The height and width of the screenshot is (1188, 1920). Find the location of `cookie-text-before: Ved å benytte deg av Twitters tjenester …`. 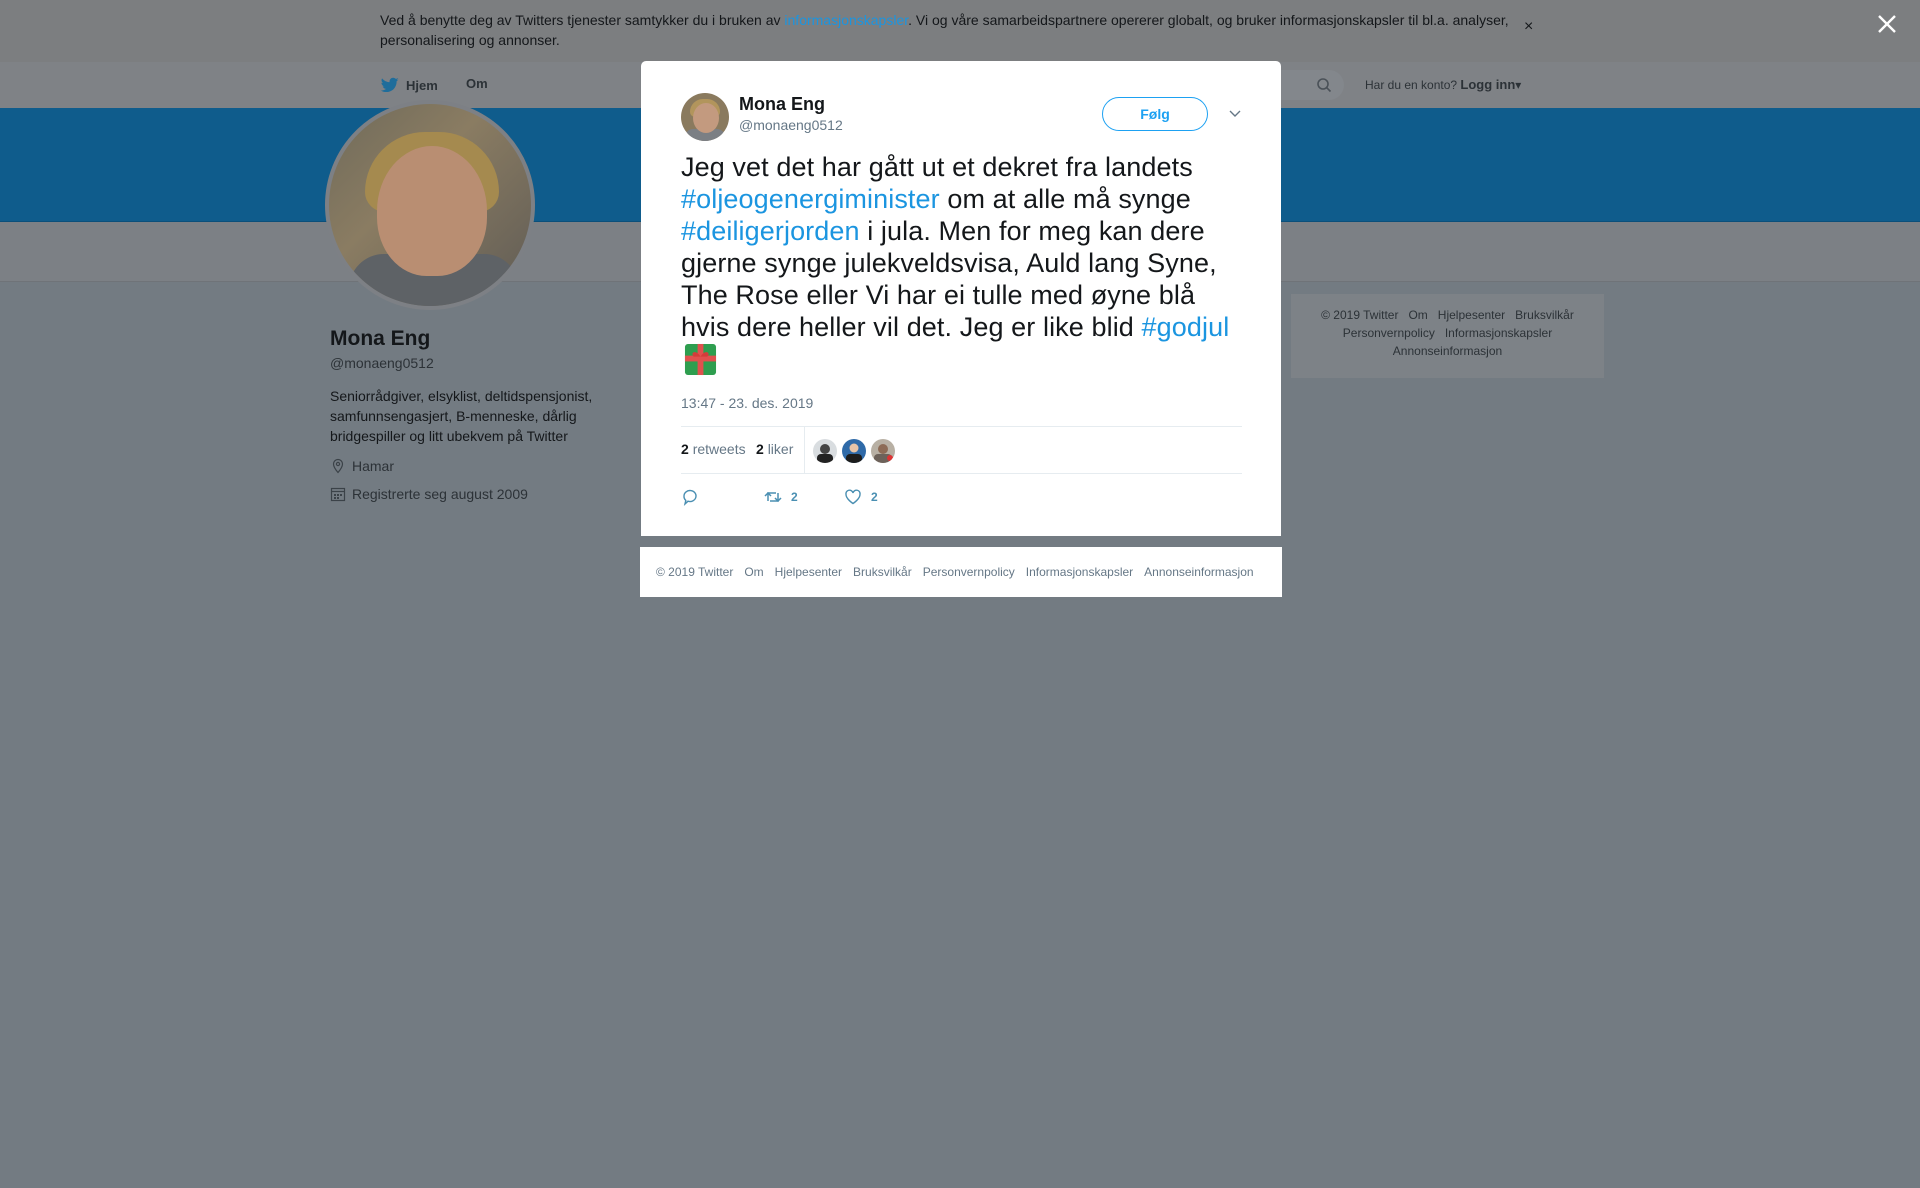

cookie-text-before: Ved å benytte deg av Twitters tjenester … is located at coordinates (582, 20).